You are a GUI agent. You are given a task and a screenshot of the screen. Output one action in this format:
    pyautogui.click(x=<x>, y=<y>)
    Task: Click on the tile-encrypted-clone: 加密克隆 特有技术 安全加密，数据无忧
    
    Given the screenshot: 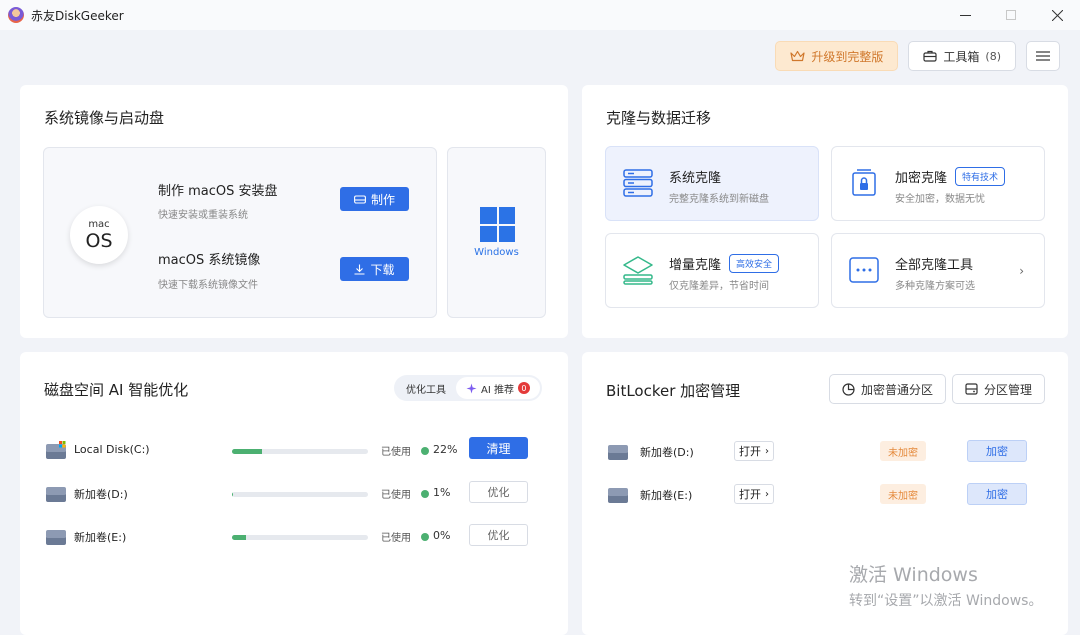 What is the action you would take?
    pyautogui.click(x=938, y=183)
    